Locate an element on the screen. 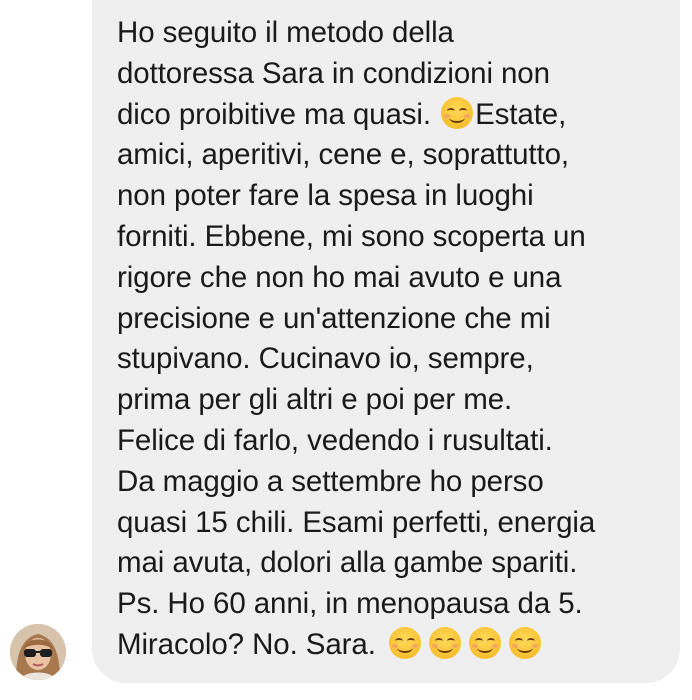 The image size is (692, 700). message-line: dottoressa Sara in condizioni non is located at coordinates (333, 73).